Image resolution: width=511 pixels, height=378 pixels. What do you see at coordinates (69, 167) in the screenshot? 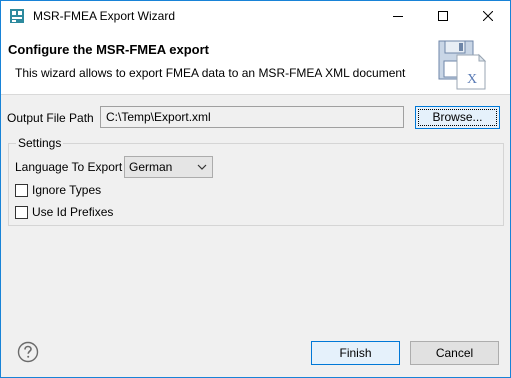
I see `language-label: Language To Export` at bounding box center [69, 167].